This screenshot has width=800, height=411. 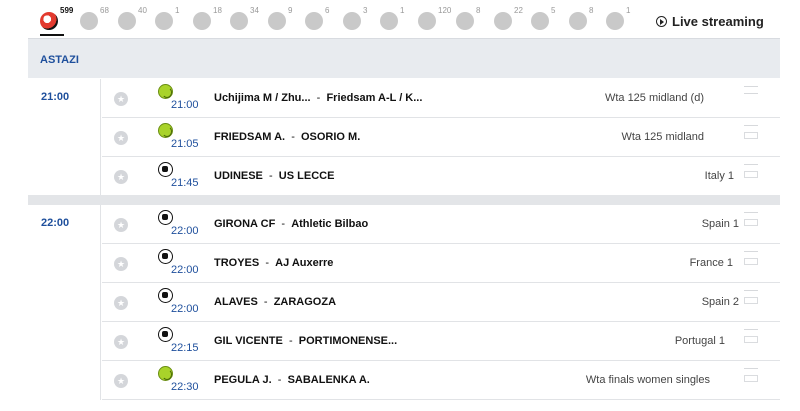 I want to click on match-teams: PEGULA J. - SABALENKA A., so click(x=292, y=380).